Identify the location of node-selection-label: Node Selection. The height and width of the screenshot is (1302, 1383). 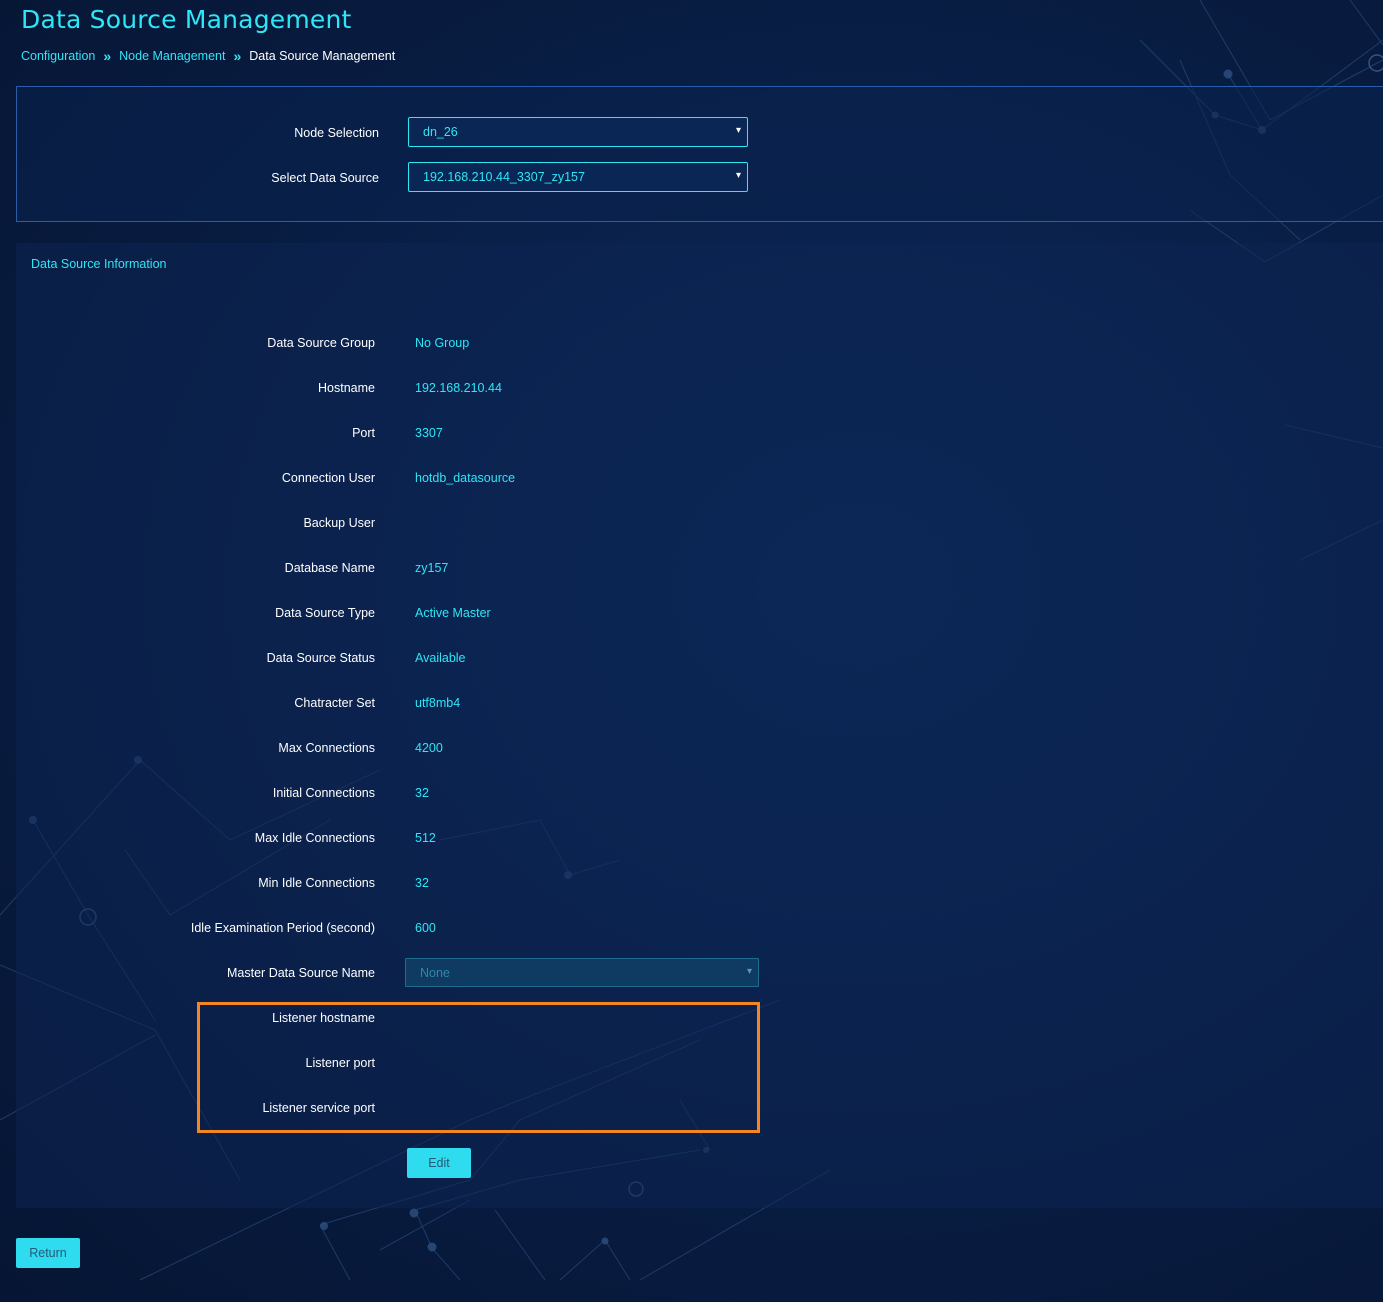
(336, 133).